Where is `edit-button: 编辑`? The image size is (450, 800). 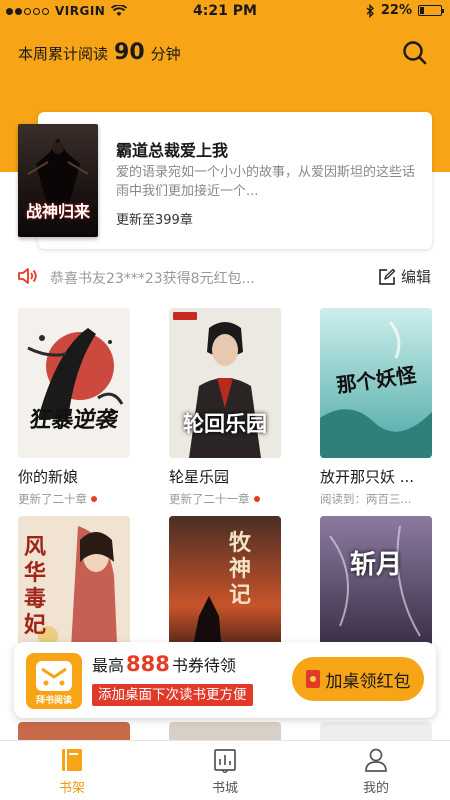
edit-button: 编辑 is located at coordinates (404, 276).